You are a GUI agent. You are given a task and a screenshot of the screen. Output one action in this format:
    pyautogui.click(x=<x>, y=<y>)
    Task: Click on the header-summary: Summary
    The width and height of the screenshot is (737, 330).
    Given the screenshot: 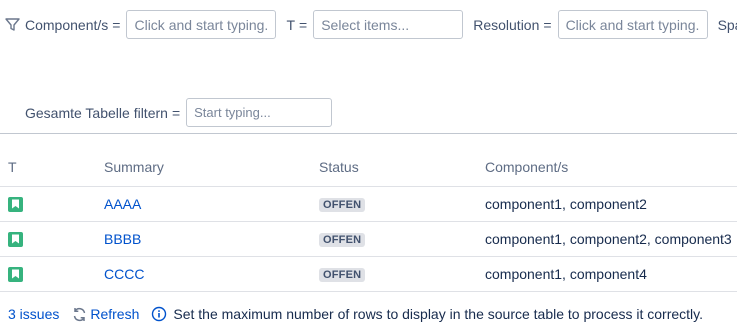 What is the action you would take?
    pyautogui.click(x=211, y=168)
    